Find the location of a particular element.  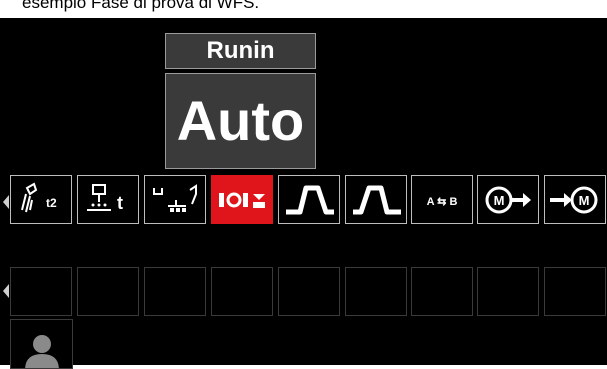

arc-end-profile-tile is located at coordinates (376, 199).